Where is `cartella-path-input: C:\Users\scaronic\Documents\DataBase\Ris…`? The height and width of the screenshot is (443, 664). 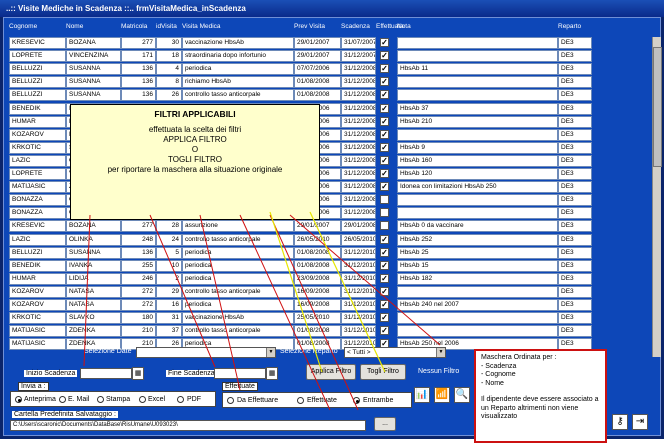
cartella-path-input: C:\Users\scaronic\Documents\DataBase\Ris… is located at coordinates (188, 425).